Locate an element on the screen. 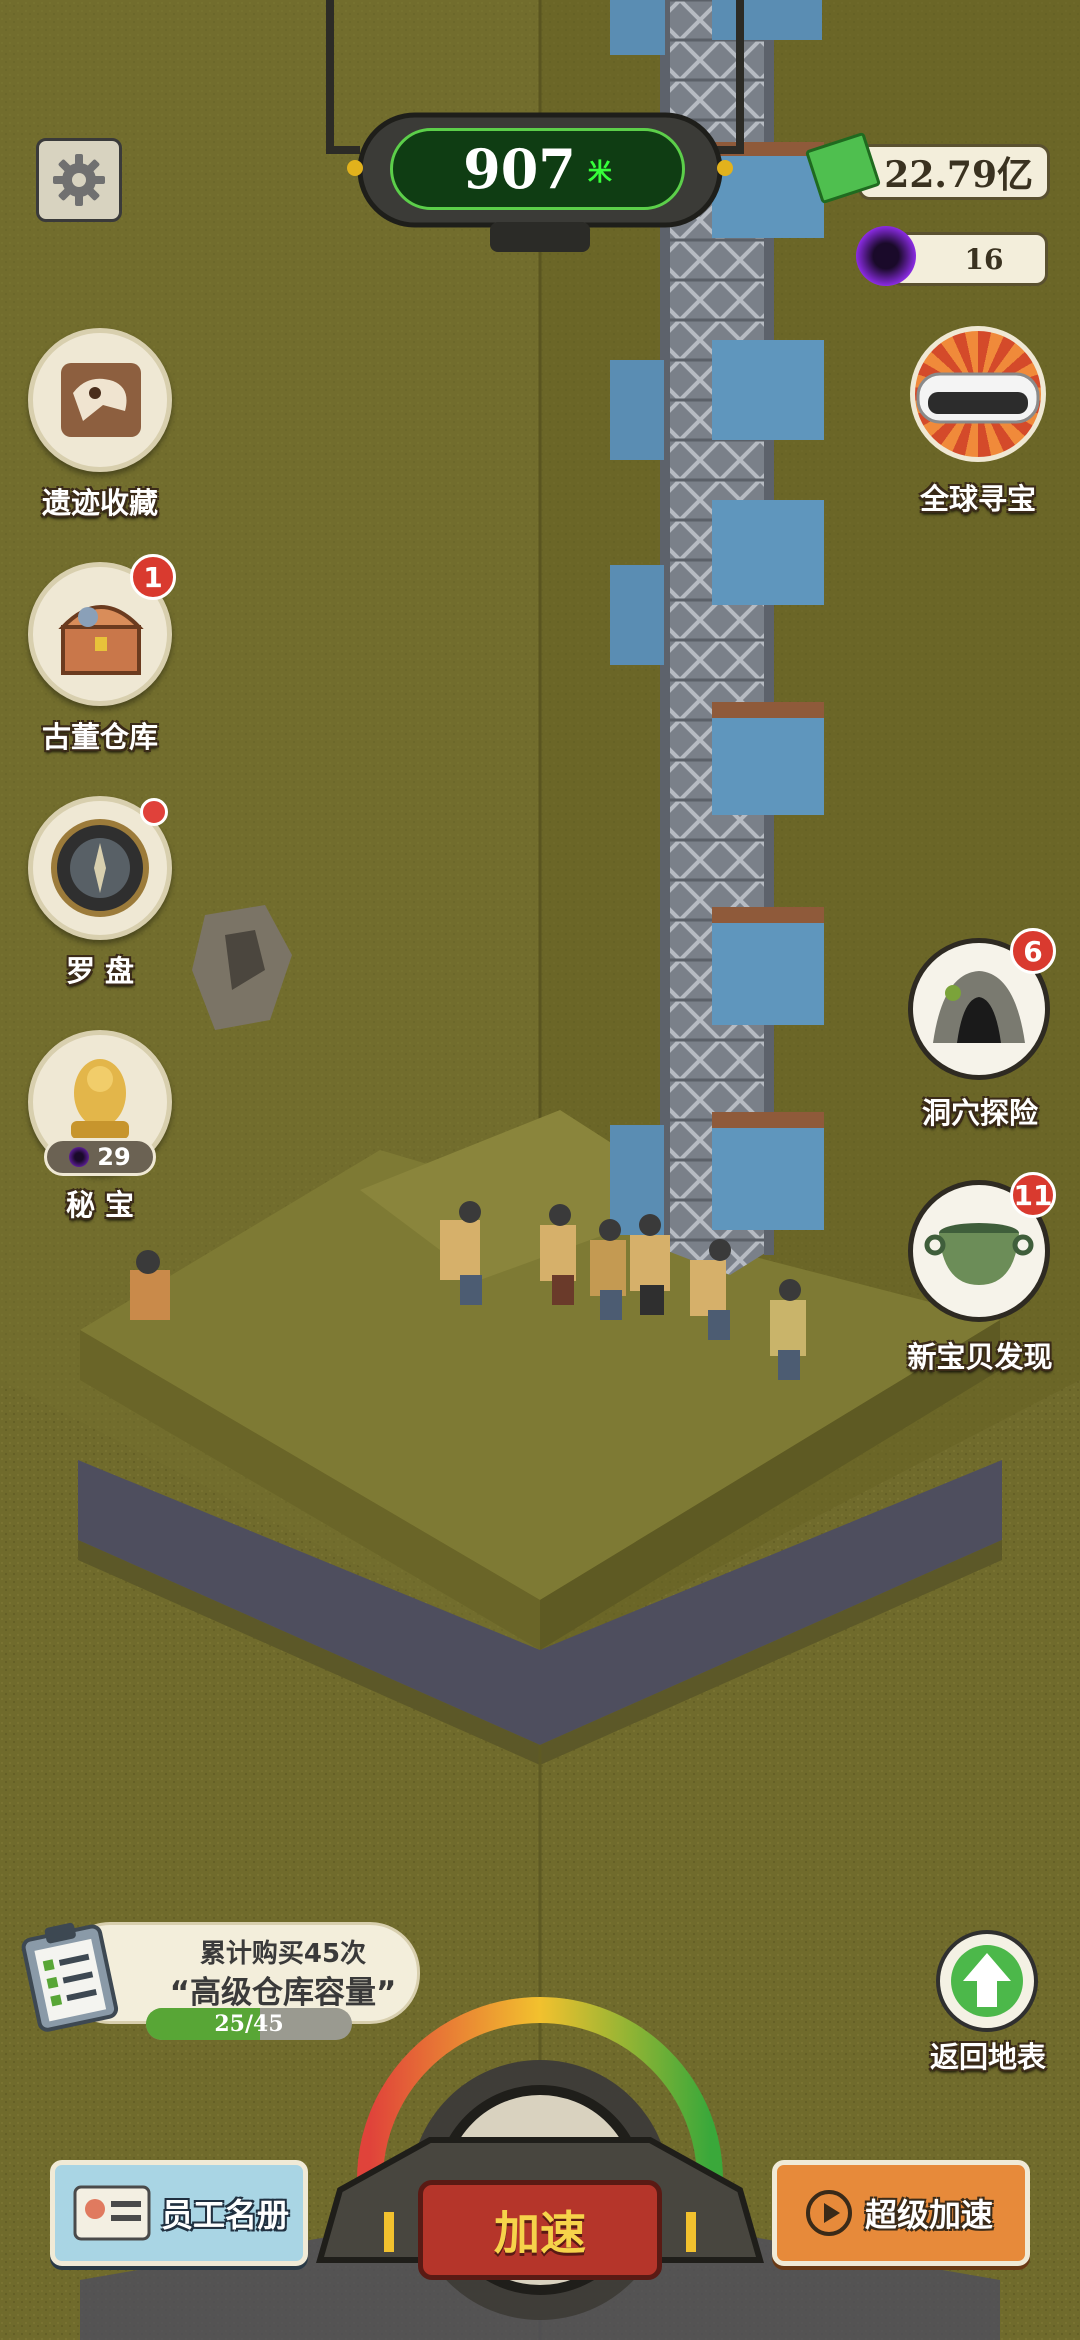 The image size is (1080, 2340). return-surface-label: 返回地表 is located at coordinates (987, 2057).